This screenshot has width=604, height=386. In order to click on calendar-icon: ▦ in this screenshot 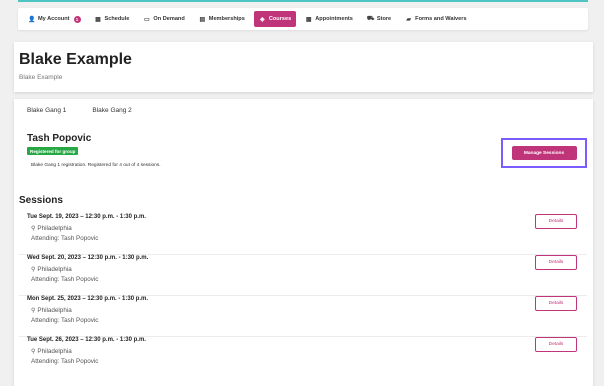, I will do `click(98, 19)`.